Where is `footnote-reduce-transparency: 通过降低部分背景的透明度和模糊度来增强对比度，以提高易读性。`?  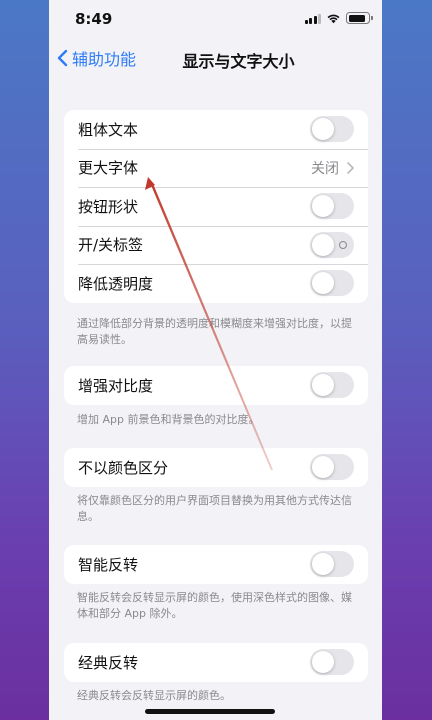
footnote-reduce-transparency: 通过降低部分背景的透明度和模糊度来增强对比度，以提高易读性。 is located at coordinates (214, 331).